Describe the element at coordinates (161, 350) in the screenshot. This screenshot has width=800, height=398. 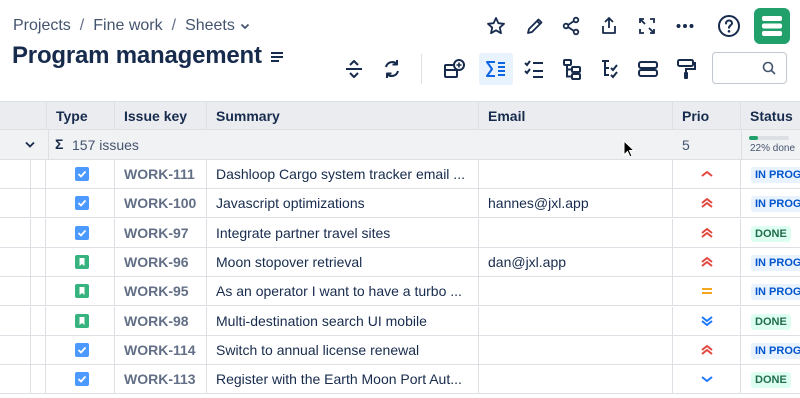
I see `cell-issue-key: WORK-114` at that location.